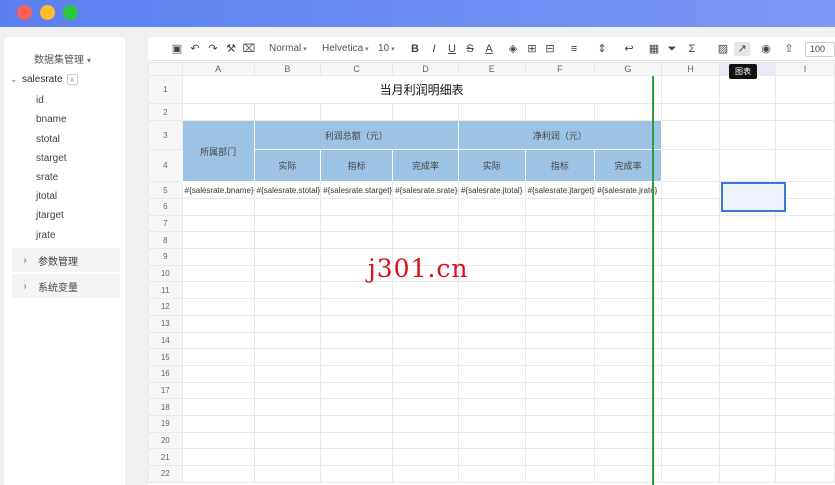 This screenshot has height=485, width=835. What do you see at coordinates (44, 79) in the screenshot?
I see `dataset-salesrate: ⌄ salesrate x` at bounding box center [44, 79].